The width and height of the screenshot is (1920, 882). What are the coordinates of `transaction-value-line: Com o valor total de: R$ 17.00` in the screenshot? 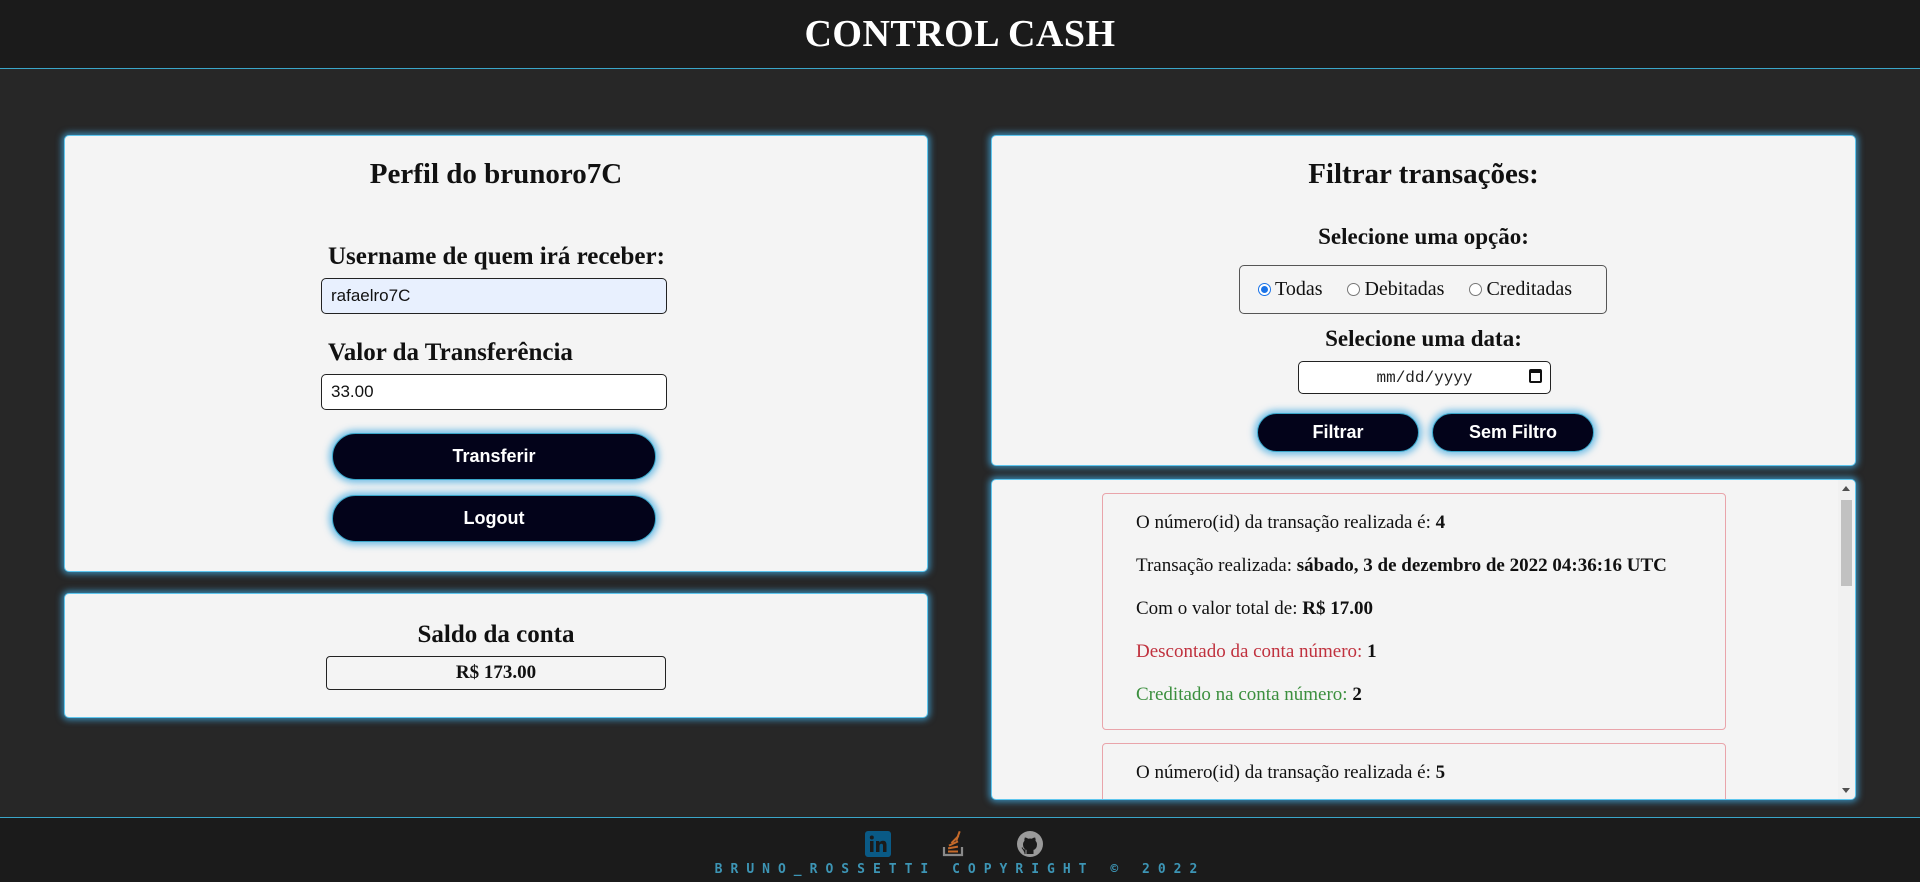 It's located at (1254, 609).